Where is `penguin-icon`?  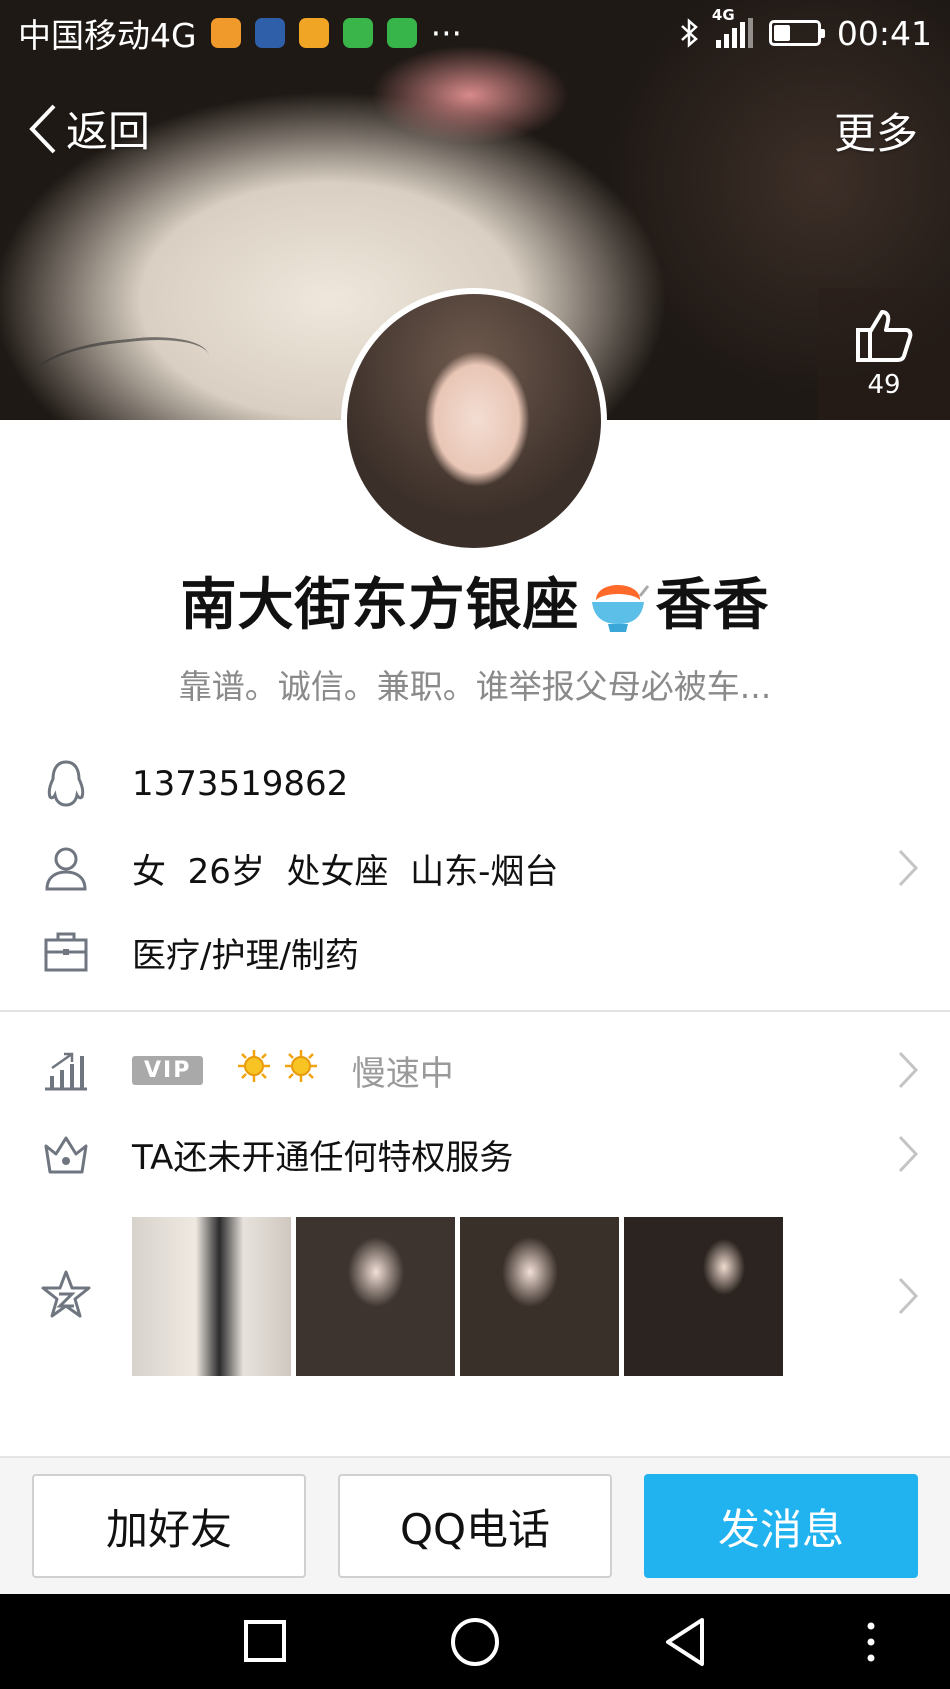 penguin-icon is located at coordinates (66, 784).